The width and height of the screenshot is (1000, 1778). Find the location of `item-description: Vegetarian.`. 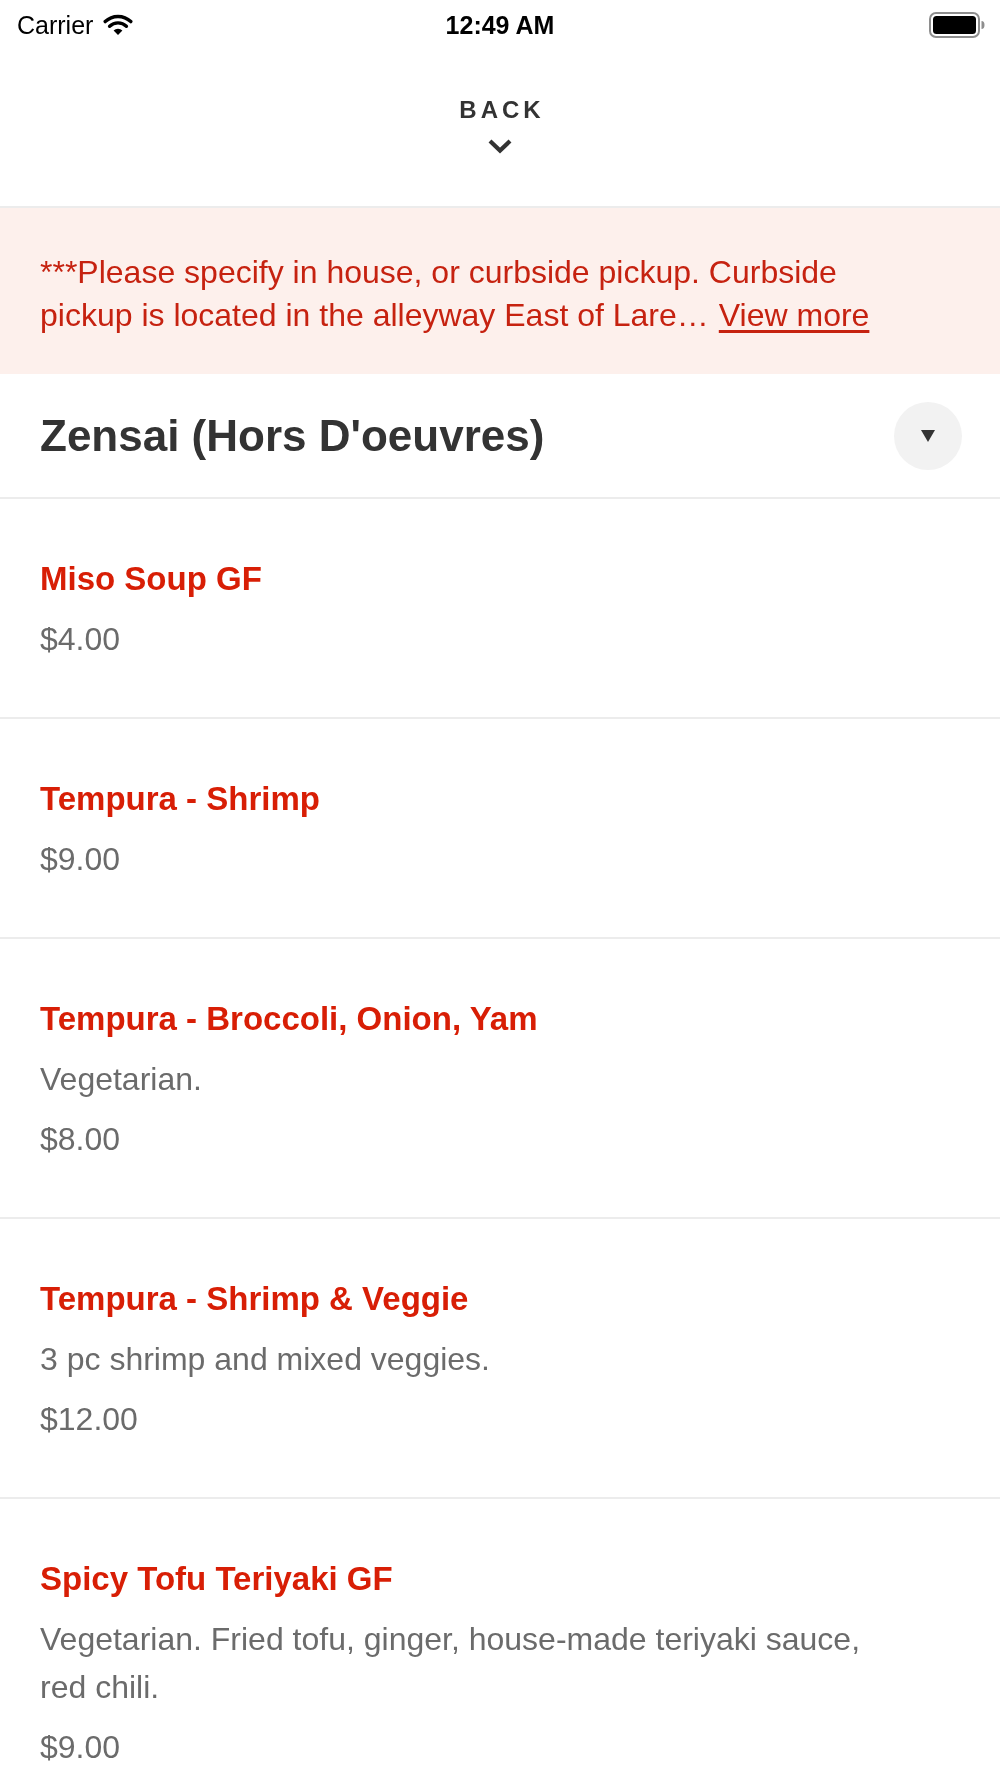

item-description: Vegetarian. is located at coordinates (121, 1079).